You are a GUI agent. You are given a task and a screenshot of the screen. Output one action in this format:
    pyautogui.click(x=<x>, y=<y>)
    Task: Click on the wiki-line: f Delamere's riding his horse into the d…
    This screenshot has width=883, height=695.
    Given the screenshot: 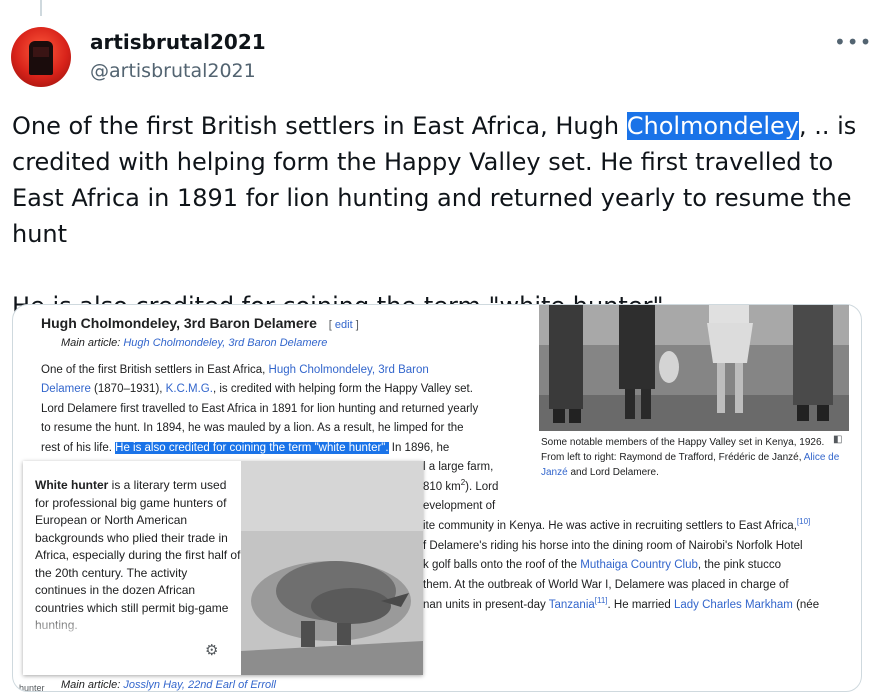 What is the action you would take?
    pyautogui.click(x=613, y=546)
    